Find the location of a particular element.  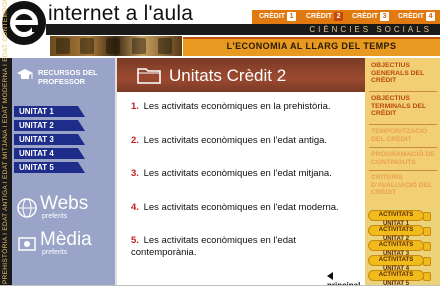

teacher-resources-link: RECURSOS DEL PROFESSOR is located at coordinates (64, 79).